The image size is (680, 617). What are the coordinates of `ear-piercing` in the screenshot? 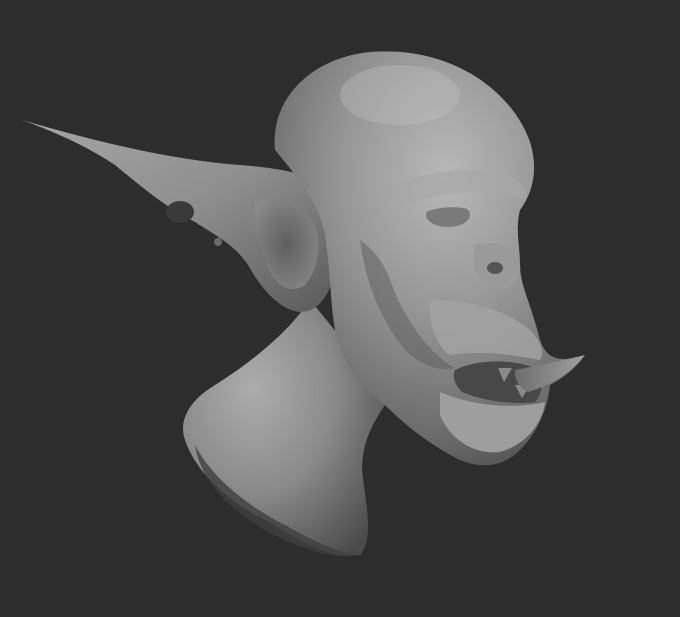 It's located at (218, 242).